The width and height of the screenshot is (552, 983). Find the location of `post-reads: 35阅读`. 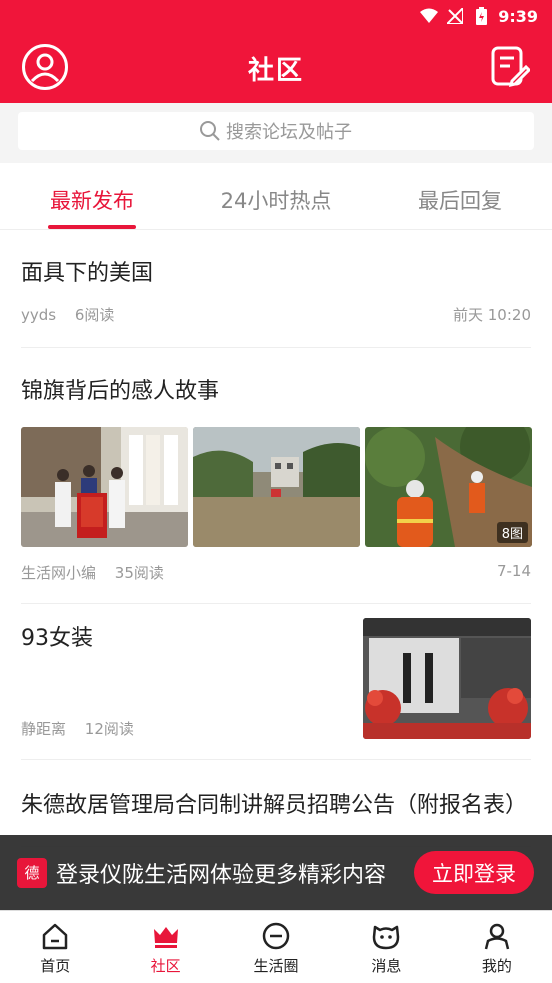

post-reads: 35阅读 is located at coordinates (139, 573).